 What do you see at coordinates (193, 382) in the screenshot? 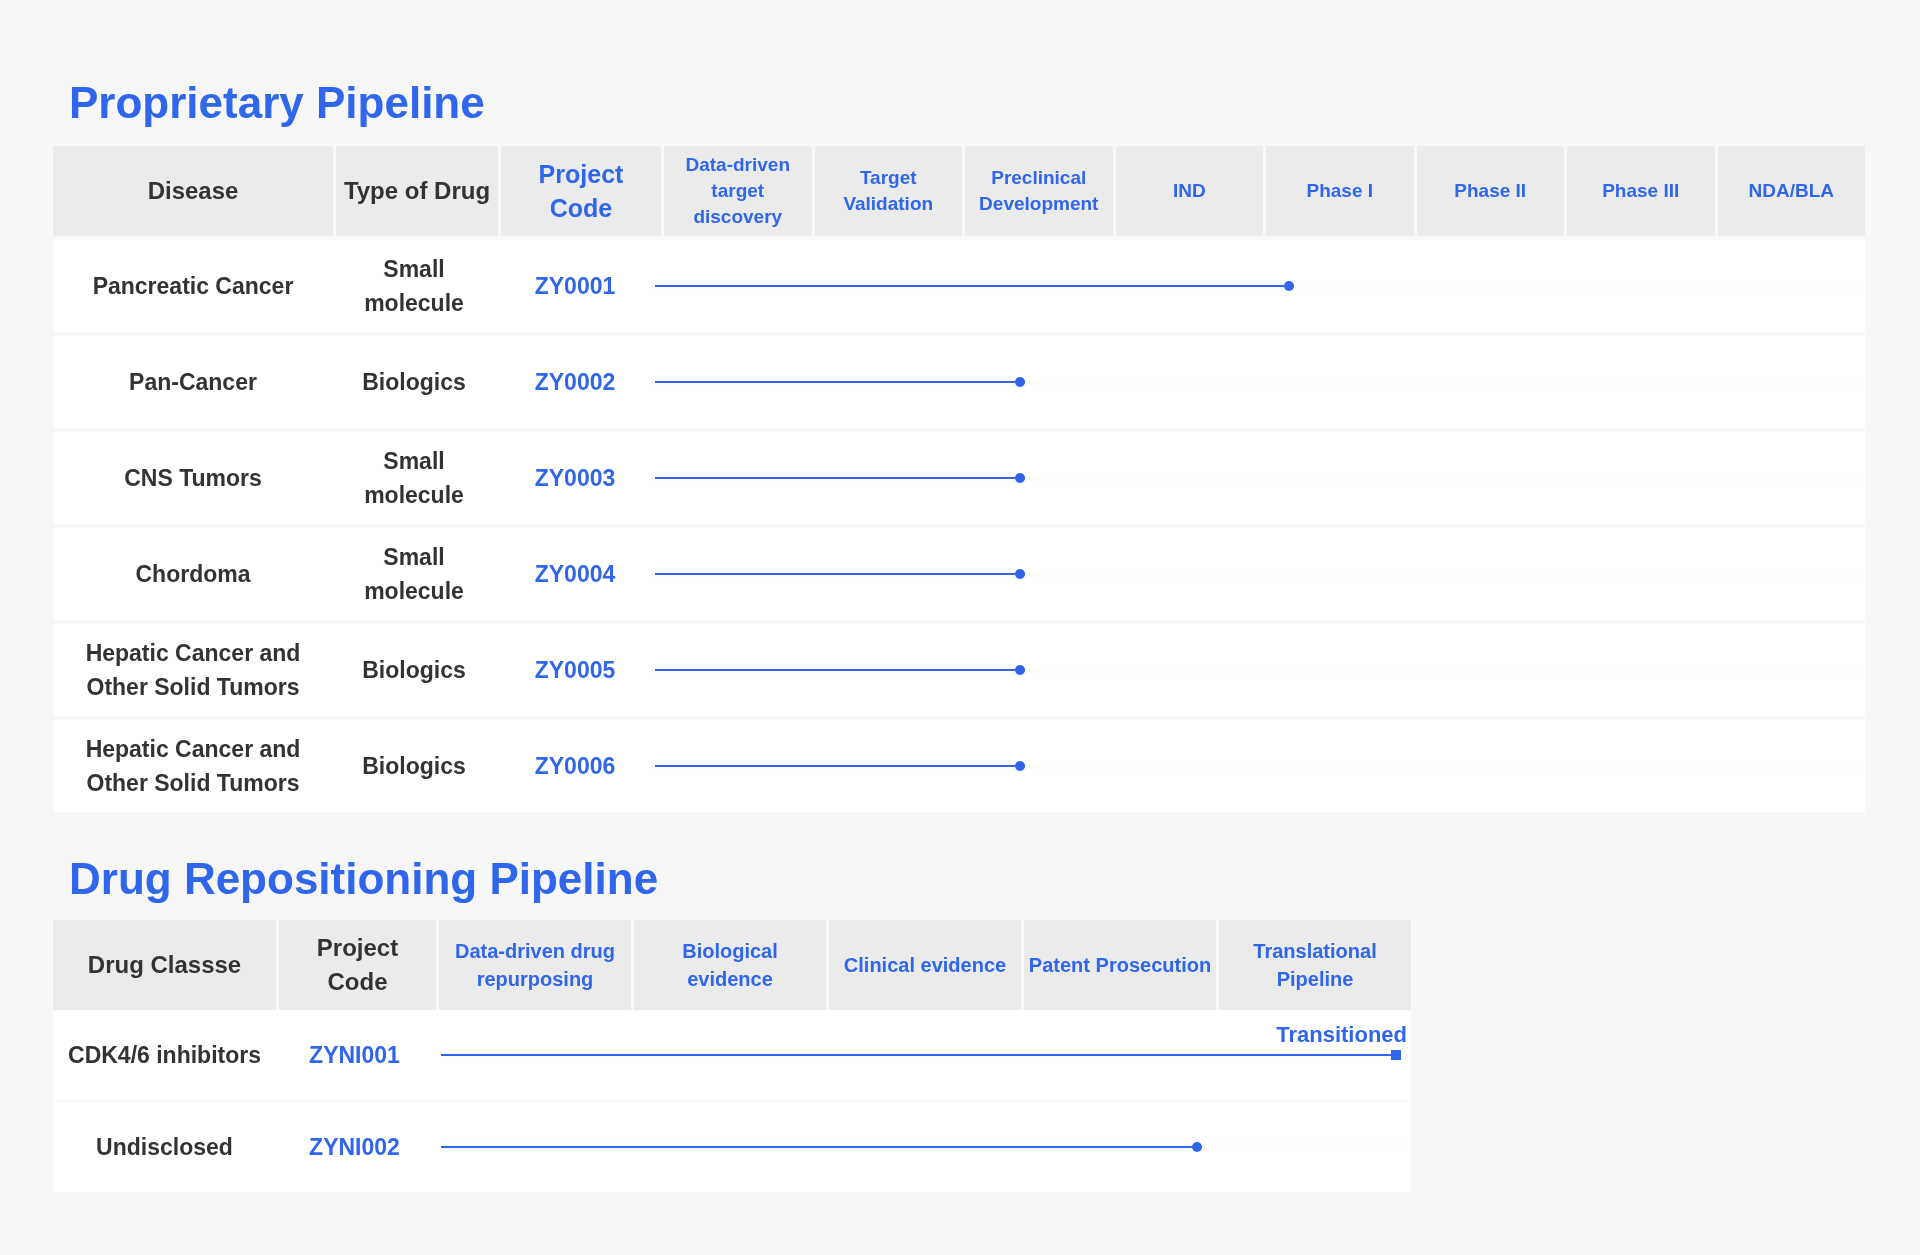
I see `disease-cell-text: Pan-Cancer` at bounding box center [193, 382].